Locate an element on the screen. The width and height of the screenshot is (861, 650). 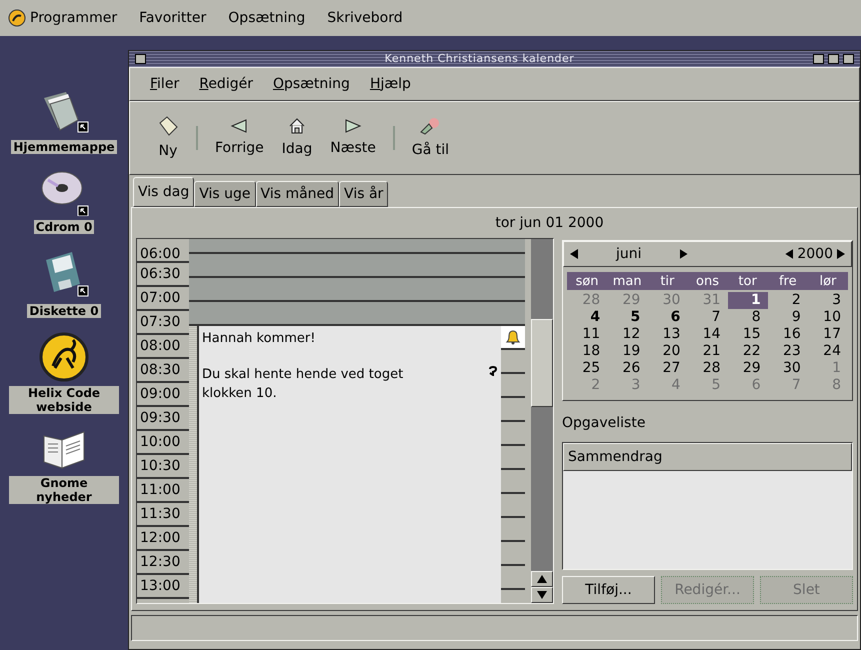
up-triangle-icon is located at coordinates (542, 579).